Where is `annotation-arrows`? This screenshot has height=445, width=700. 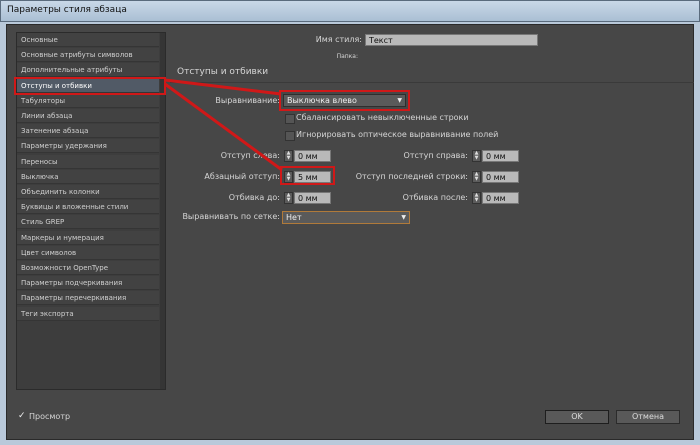 annotation-arrows is located at coordinates (223, 125).